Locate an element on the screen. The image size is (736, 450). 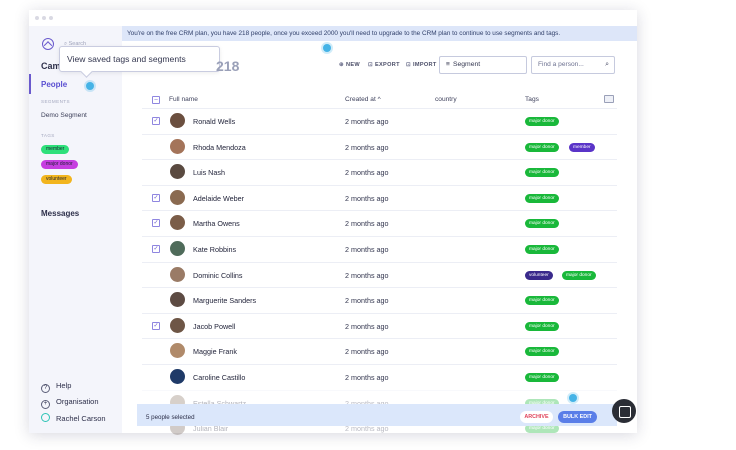
nav-active-indicator is located at coordinates (30, 84).